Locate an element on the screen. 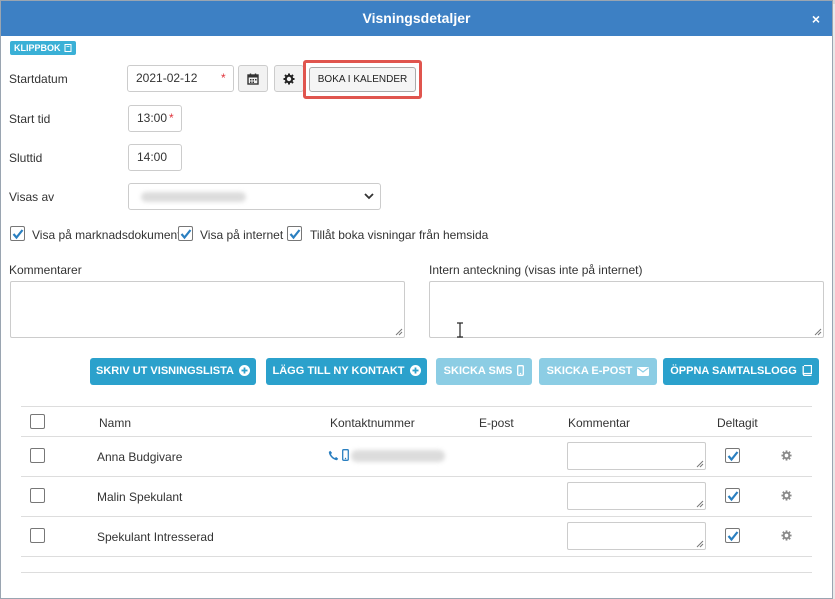 The image size is (835, 599). startdatum-label: Startdatum is located at coordinates (38, 79).